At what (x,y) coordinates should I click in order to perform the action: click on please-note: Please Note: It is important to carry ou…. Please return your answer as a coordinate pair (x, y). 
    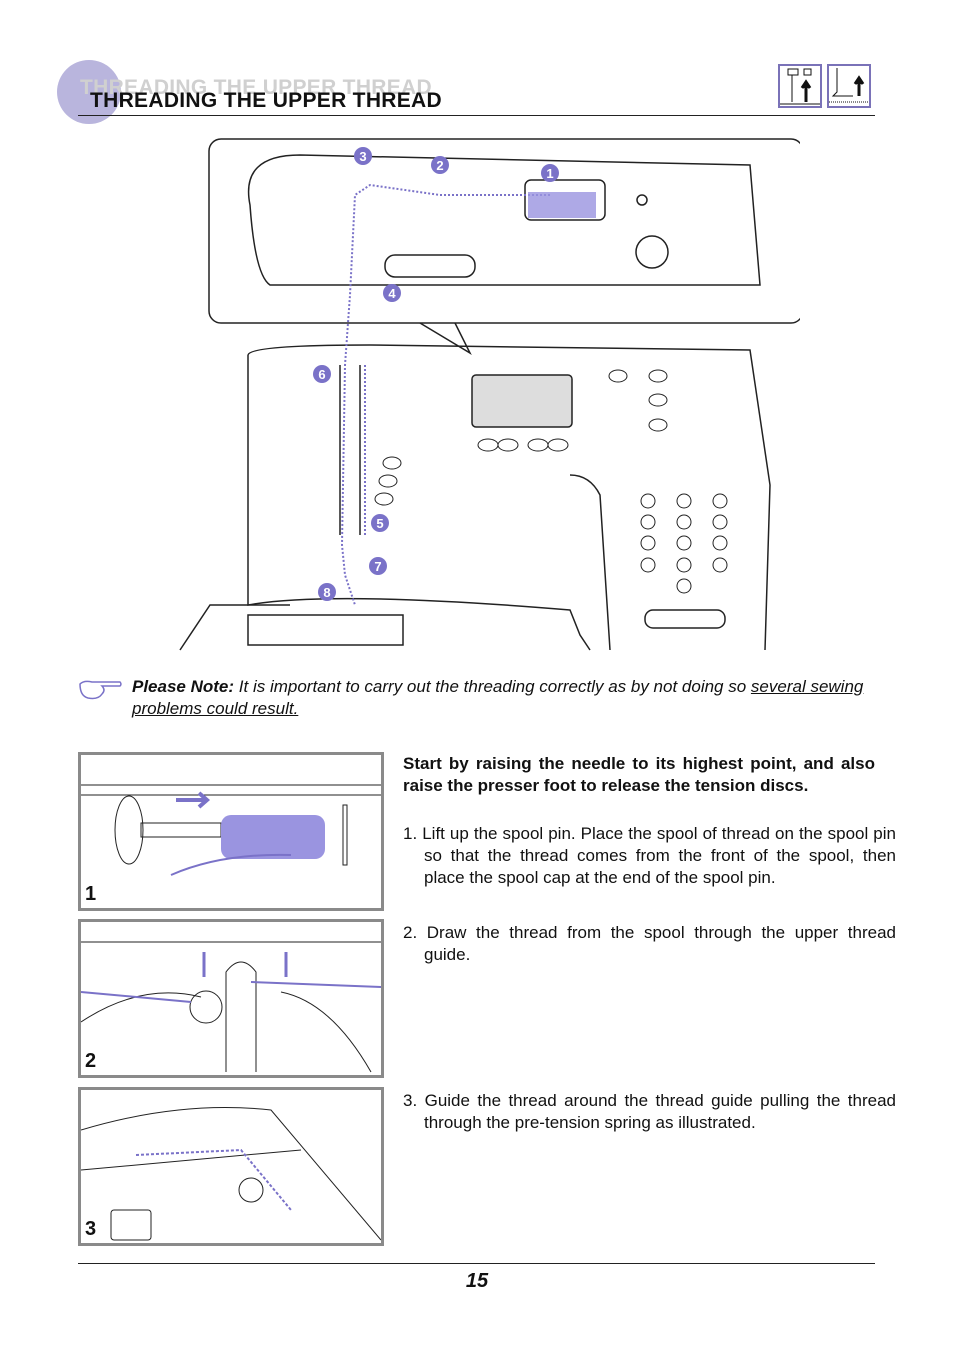
    Looking at the image, I should click on (505, 698).